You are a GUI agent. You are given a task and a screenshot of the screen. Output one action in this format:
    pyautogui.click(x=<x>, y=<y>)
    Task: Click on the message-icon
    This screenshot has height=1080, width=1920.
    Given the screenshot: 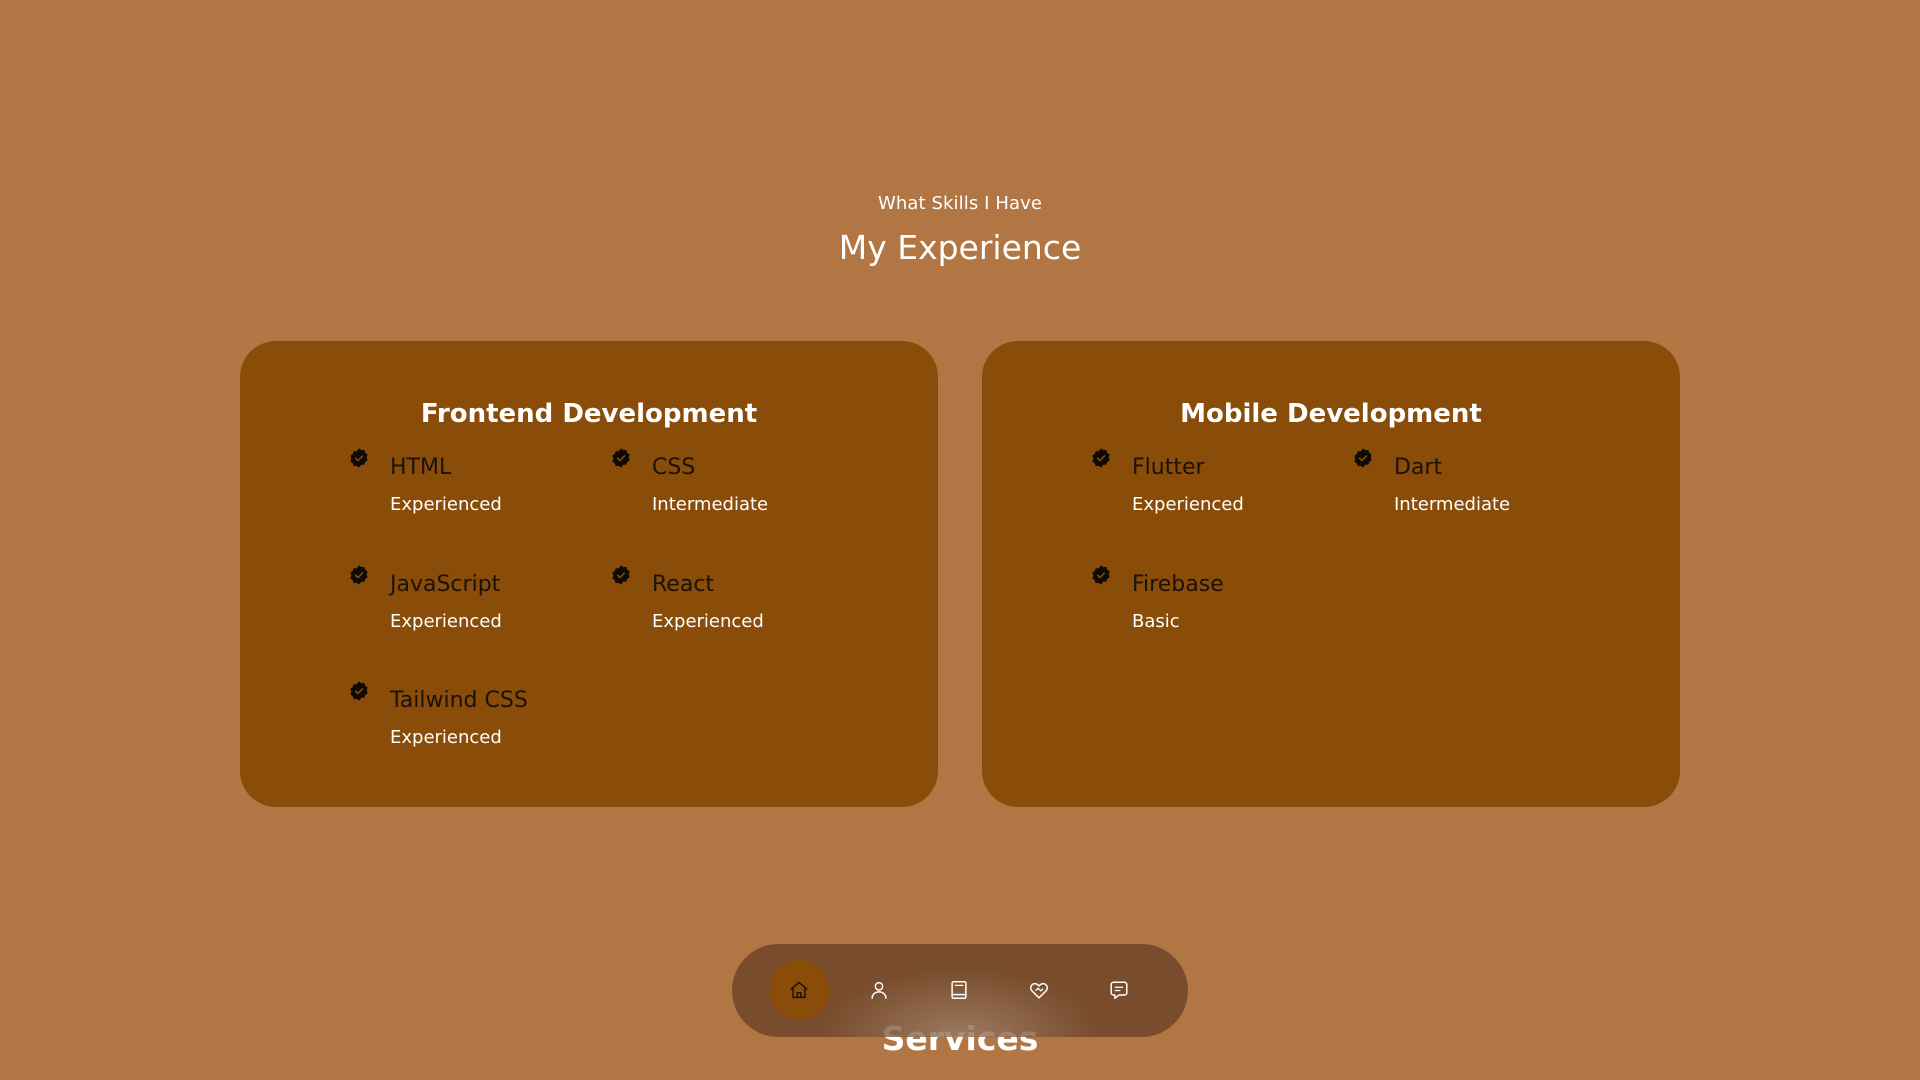 What is the action you would take?
    pyautogui.click(x=1119, y=990)
    